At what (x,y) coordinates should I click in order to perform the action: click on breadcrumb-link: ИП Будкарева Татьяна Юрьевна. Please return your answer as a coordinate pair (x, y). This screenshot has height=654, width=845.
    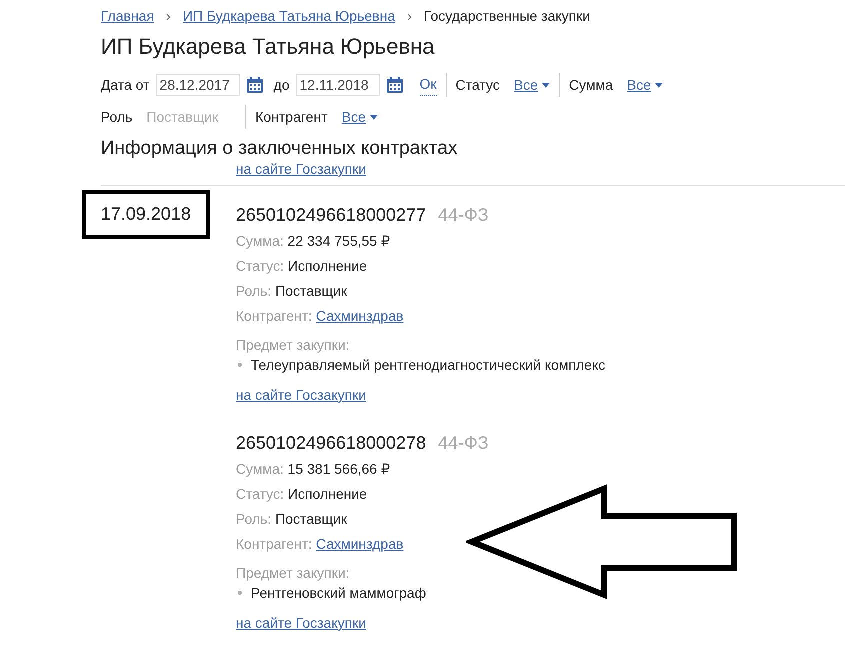
    Looking at the image, I should click on (289, 16).